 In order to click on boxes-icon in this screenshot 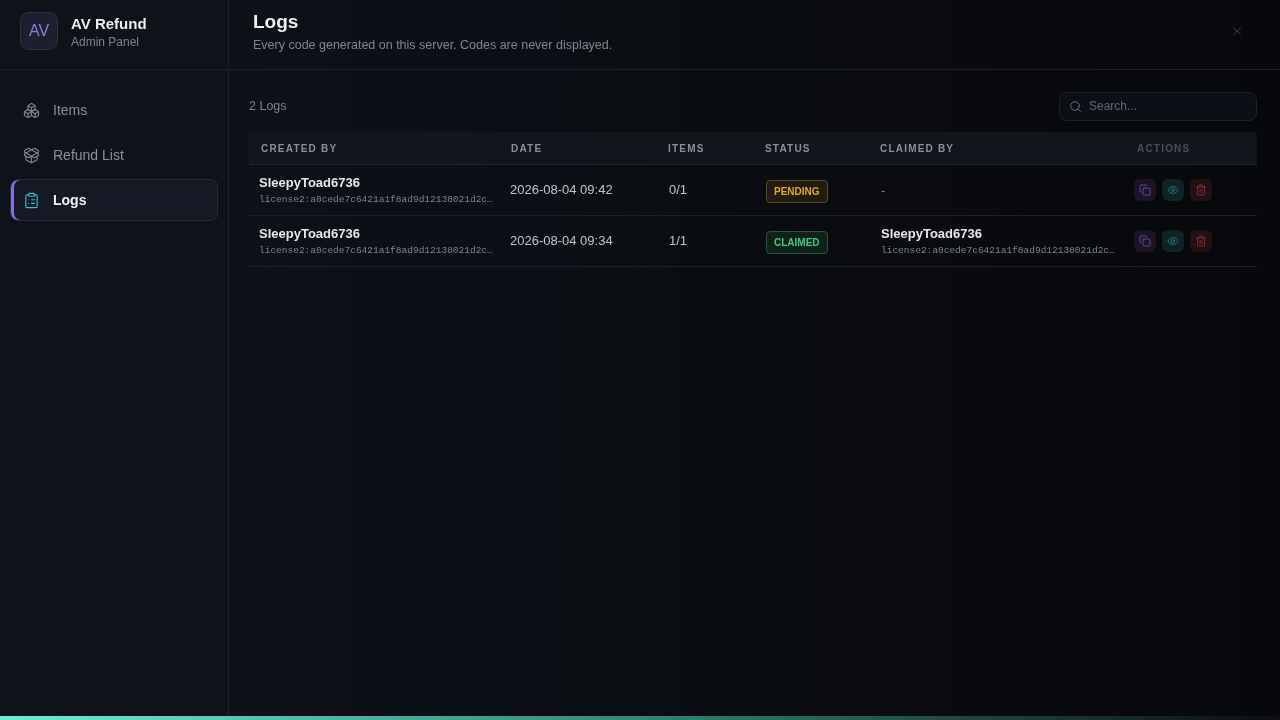, I will do `click(31, 110)`.